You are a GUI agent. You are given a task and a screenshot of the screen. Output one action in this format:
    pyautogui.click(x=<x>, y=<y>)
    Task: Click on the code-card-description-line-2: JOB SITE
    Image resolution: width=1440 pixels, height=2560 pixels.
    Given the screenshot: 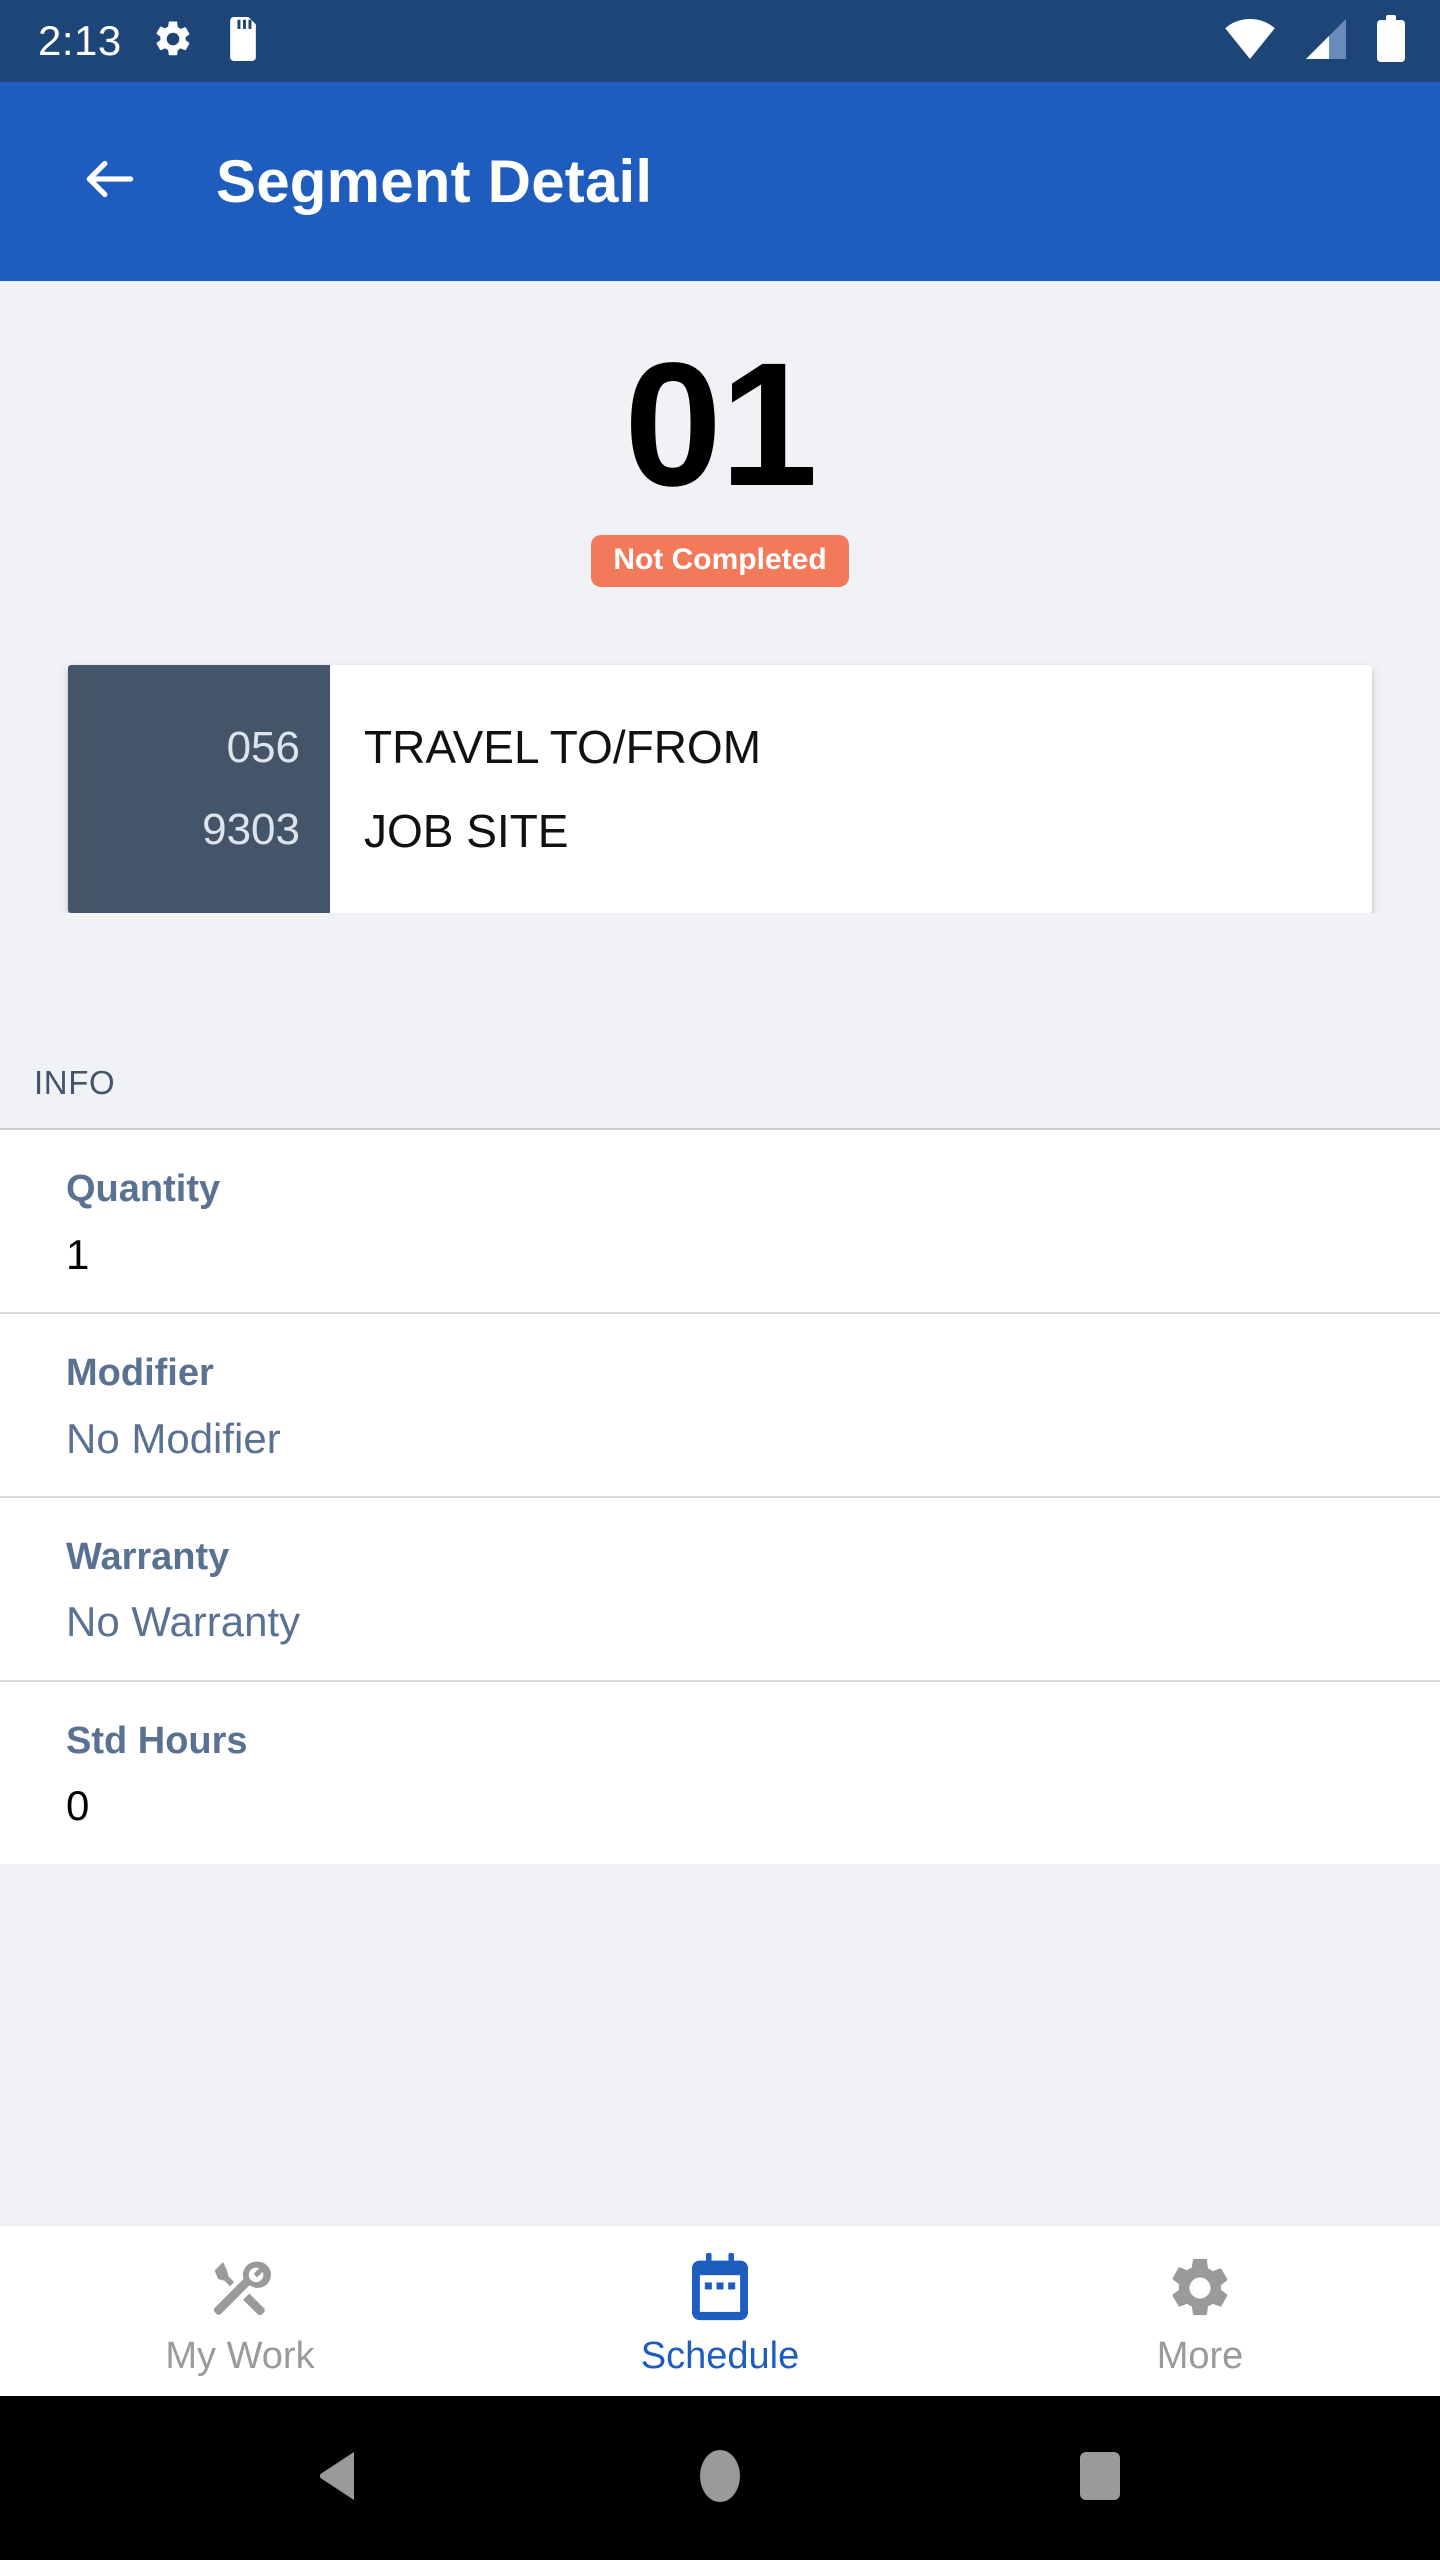 What is the action you would take?
    pyautogui.click(x=466, y=831)
    